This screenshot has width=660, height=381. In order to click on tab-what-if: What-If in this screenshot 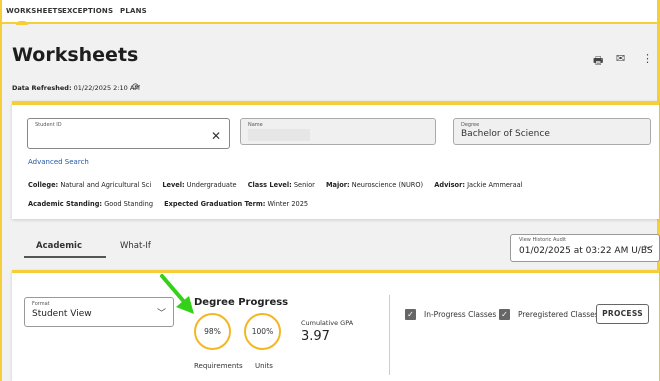, I will do `click(135, 246)`.